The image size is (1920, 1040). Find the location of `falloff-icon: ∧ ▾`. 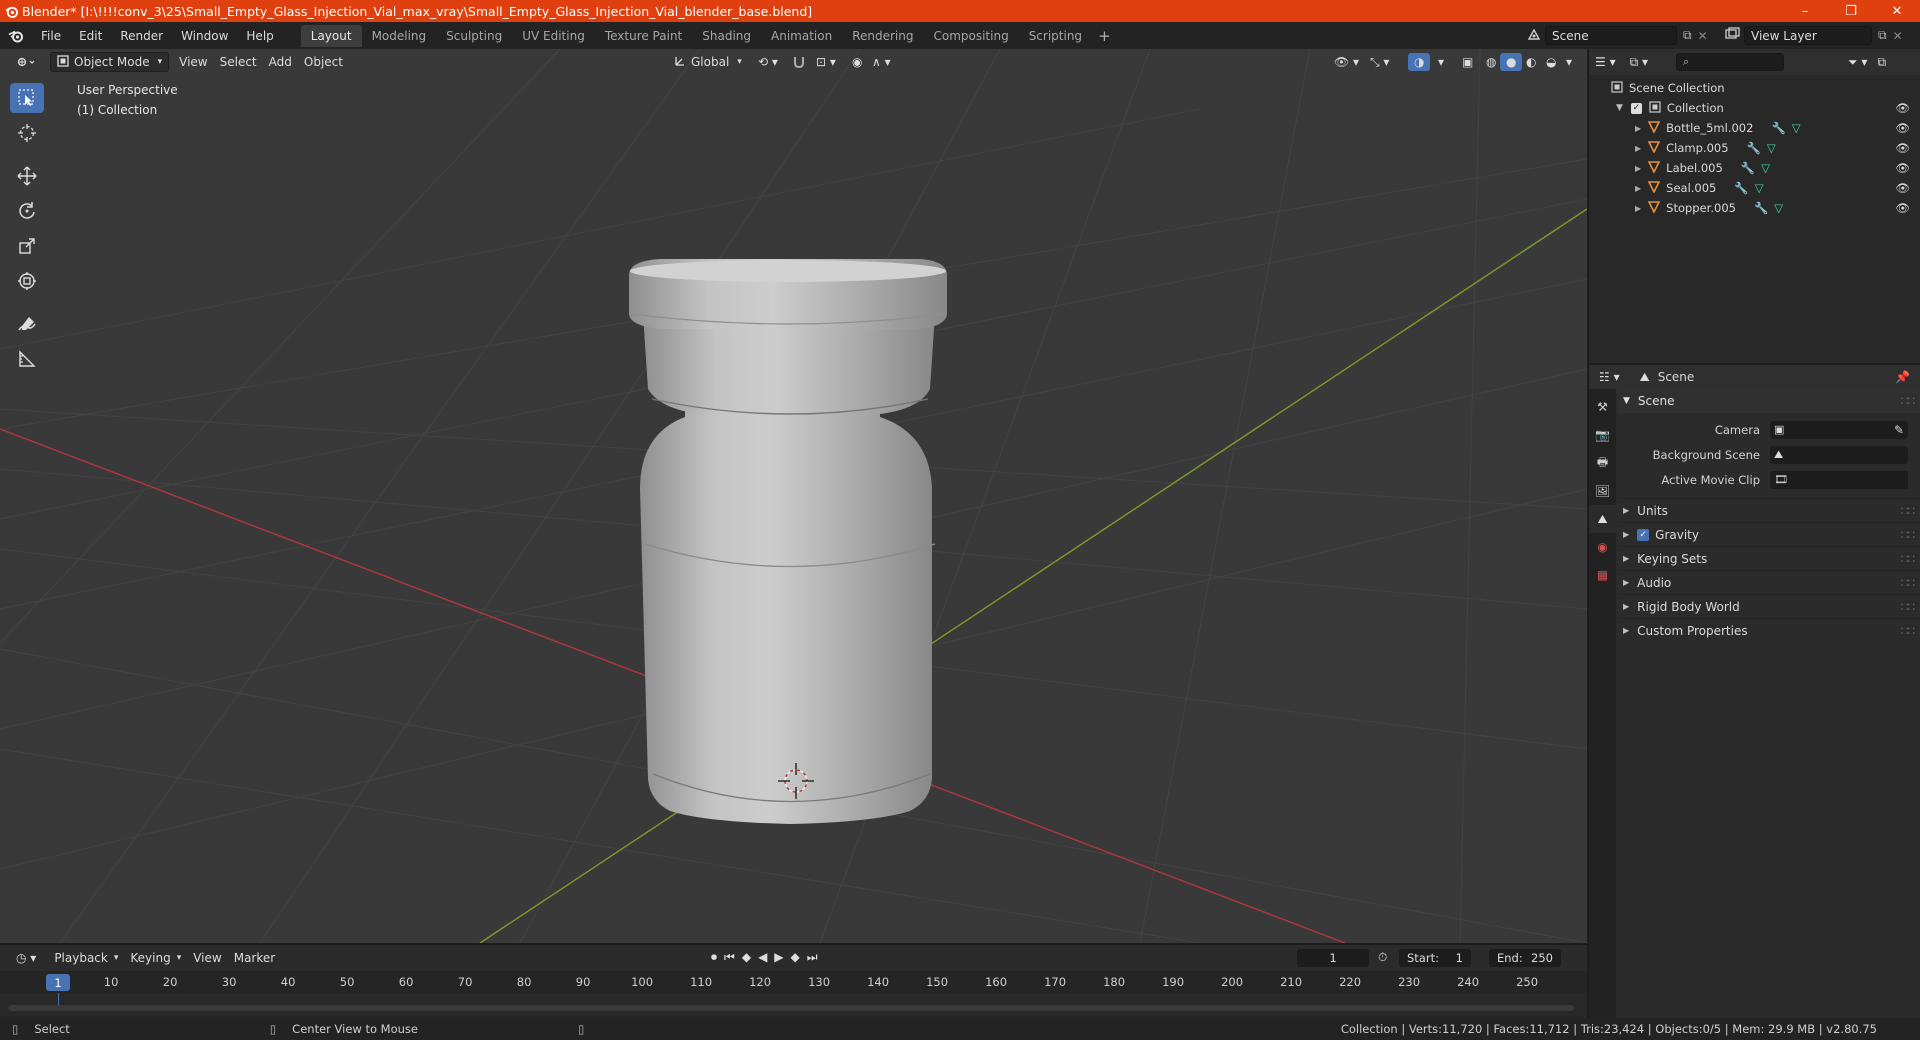

falloff-icon: ∧ ▾ is located at coordinates (881, 62).